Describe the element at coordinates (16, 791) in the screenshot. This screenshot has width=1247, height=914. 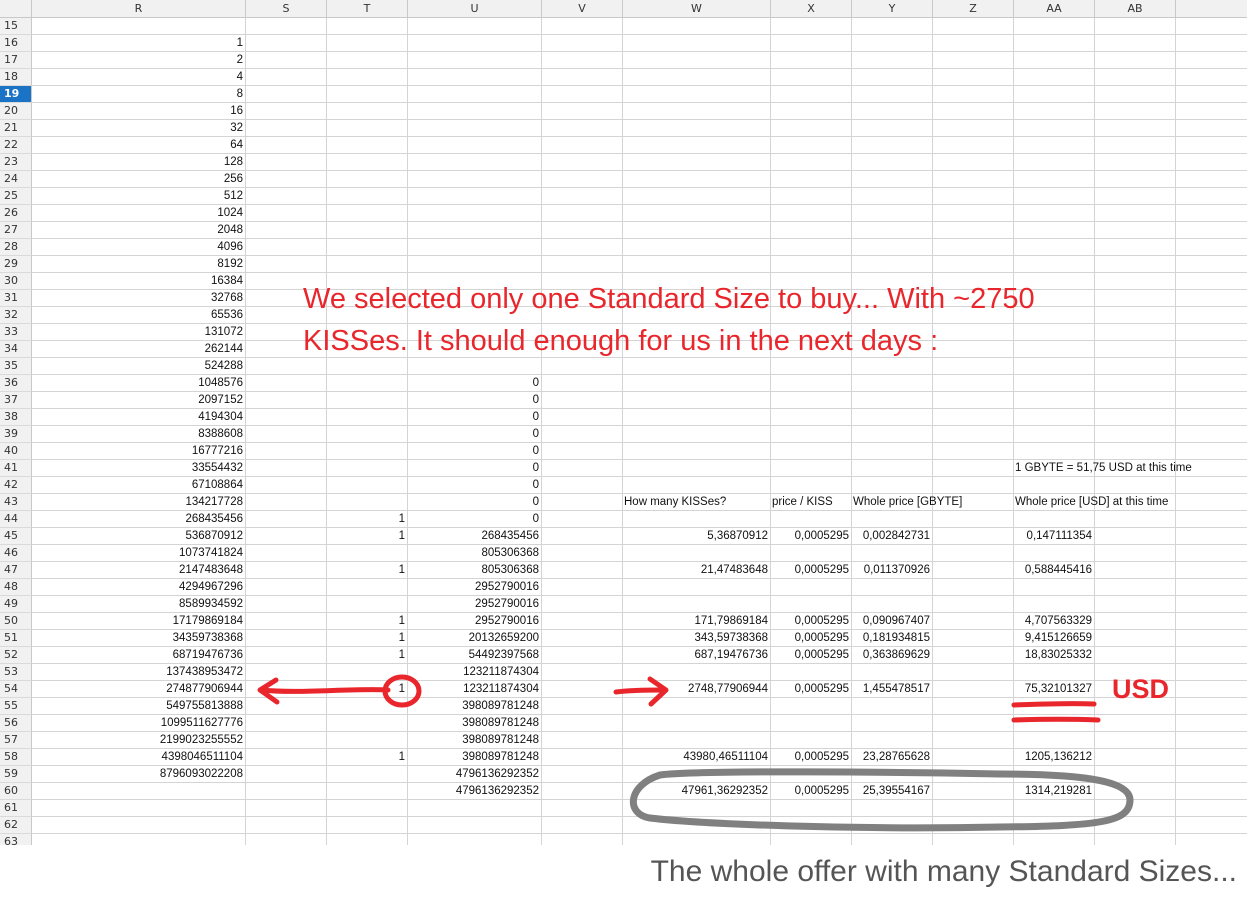
I see `row-header-60: 60` at that location.